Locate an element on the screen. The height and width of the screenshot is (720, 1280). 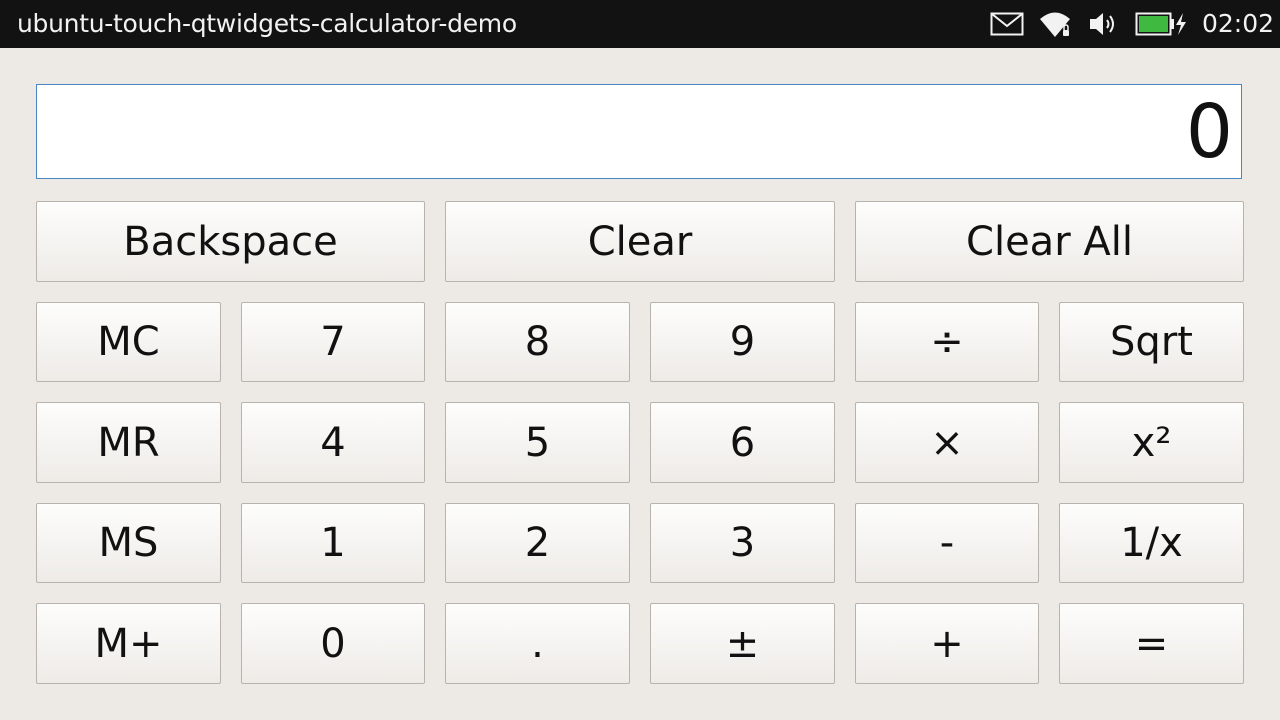
digit-1-label: 1 is located at coordinates (333, 543).